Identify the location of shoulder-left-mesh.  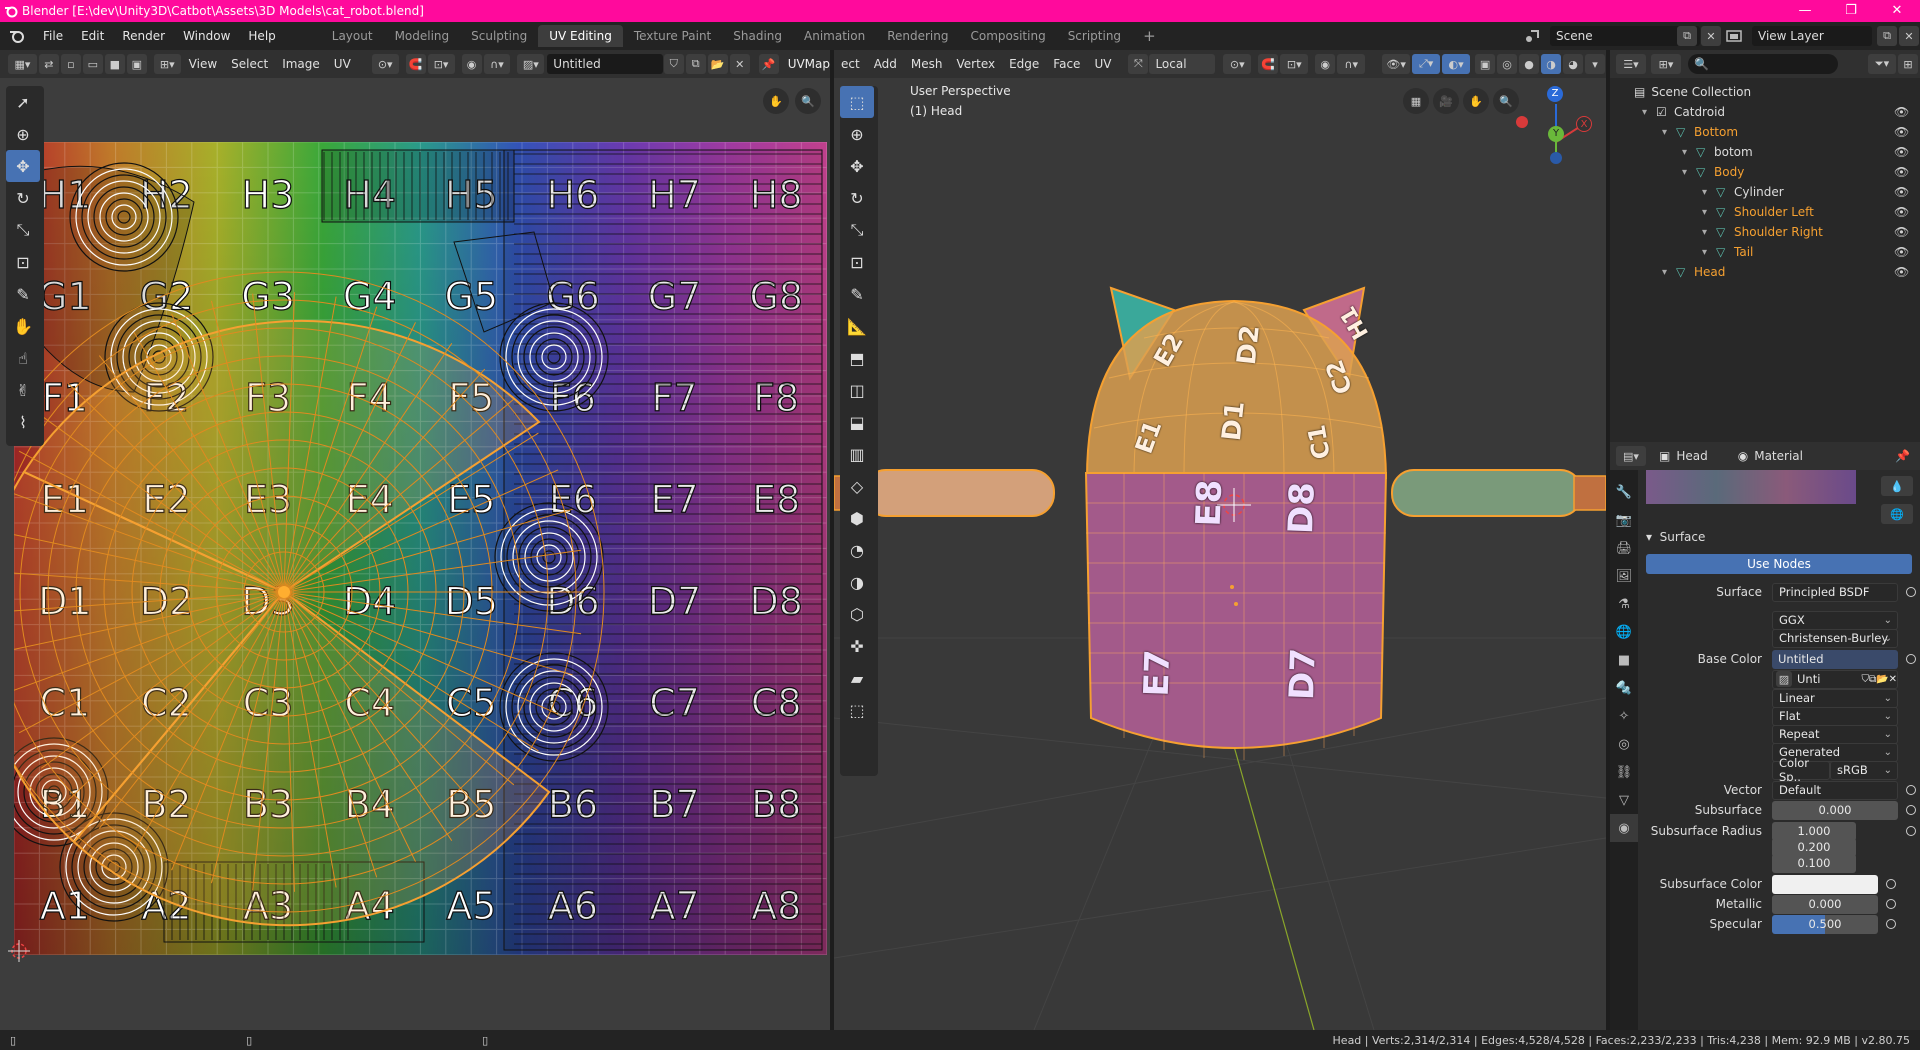
(959, 493).